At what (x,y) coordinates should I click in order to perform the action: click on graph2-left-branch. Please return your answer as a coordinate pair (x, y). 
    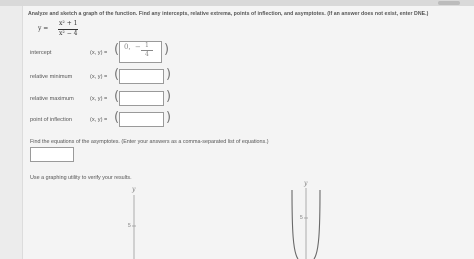
    Looking at the image, I should click on (295, 224).